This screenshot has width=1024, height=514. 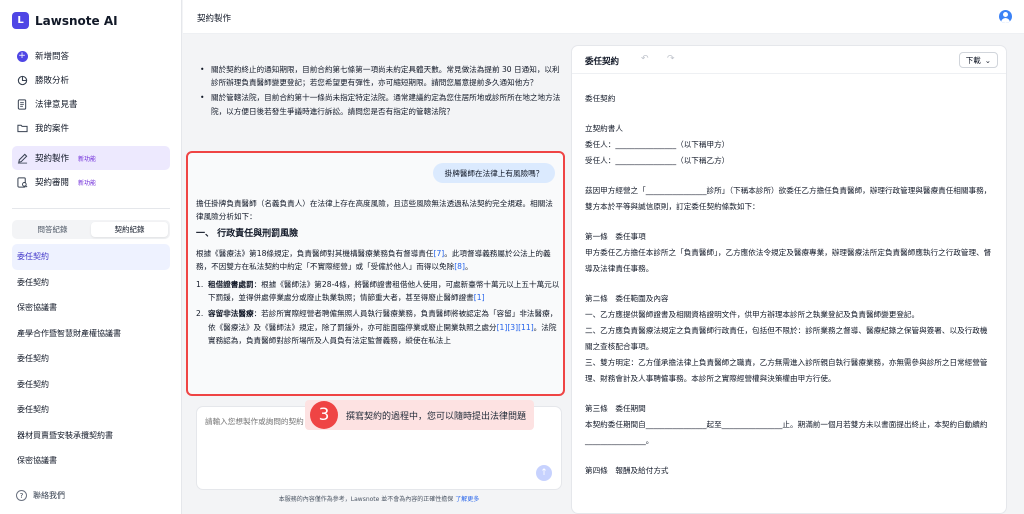 What do you see at coordinates (467, 499) in the screenshot?
I see `learn-more-link: 了解更多` at bounding box center [467, 499].